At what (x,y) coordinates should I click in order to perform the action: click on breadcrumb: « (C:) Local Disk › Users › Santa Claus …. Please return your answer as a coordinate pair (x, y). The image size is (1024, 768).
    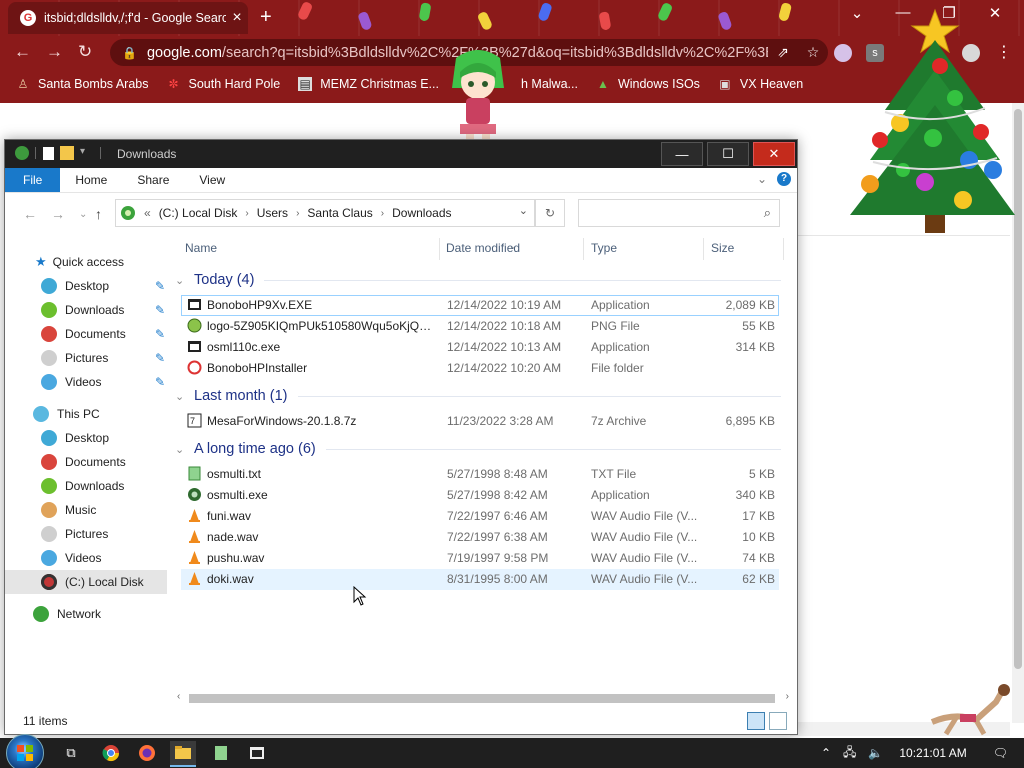
    Looking at the image, I should click on (325, 213).